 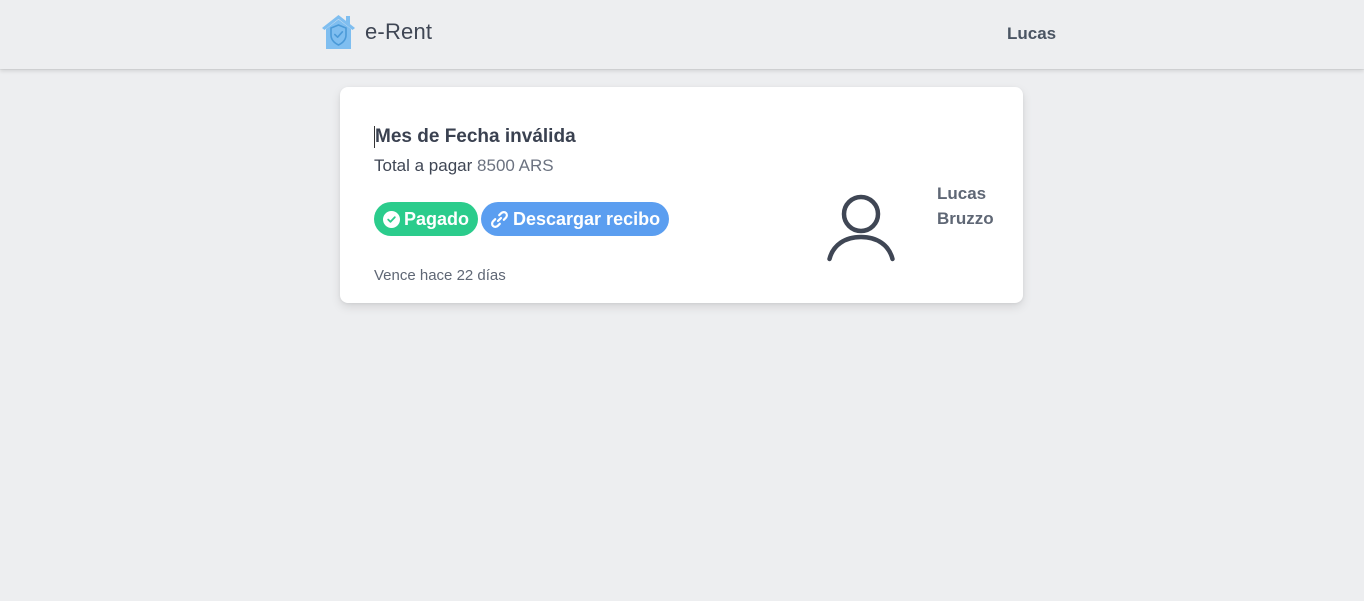 What do you see at coordinates (440, 275) in the screenshot?
I see `due-date-text: Vence hace 22 días` at bounding box center [440, 275].